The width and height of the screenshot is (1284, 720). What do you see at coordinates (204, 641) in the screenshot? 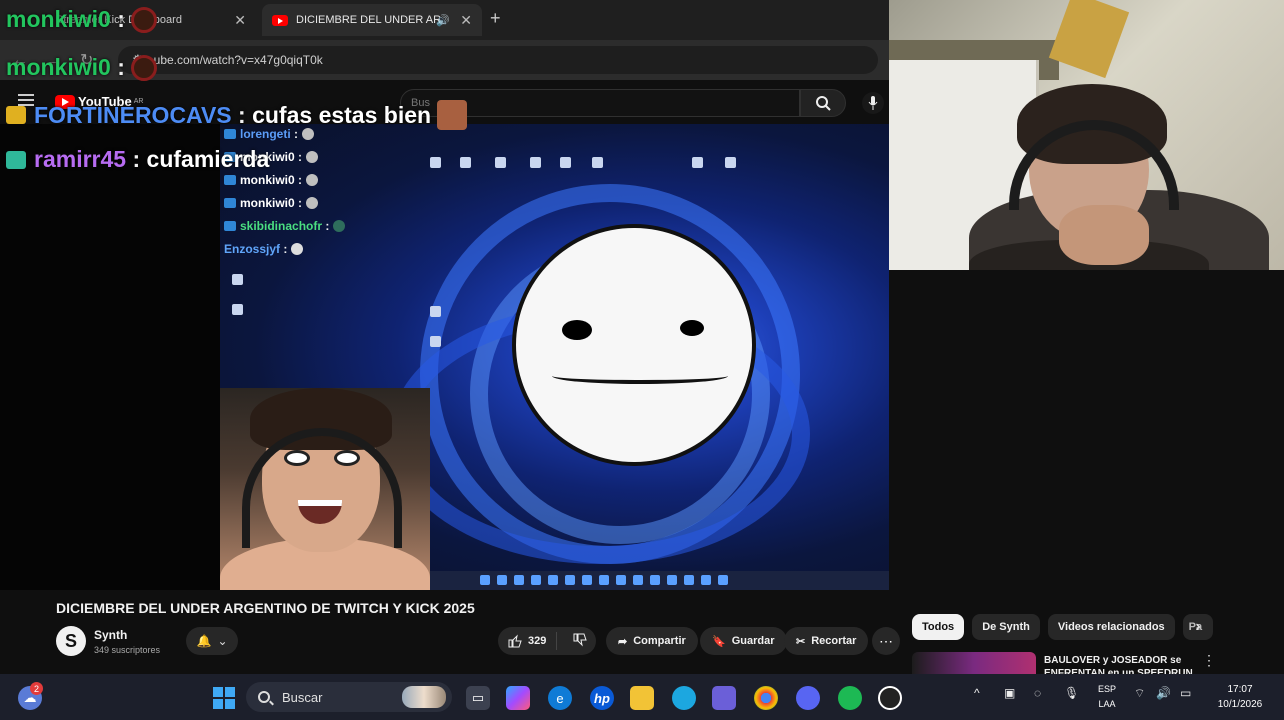
I see `bell-icon: 🔔` at bounding box center [204, 641].